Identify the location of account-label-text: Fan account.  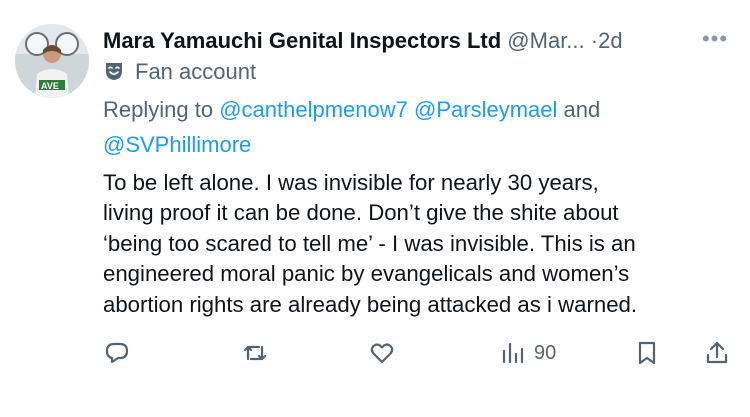
(196, 71).